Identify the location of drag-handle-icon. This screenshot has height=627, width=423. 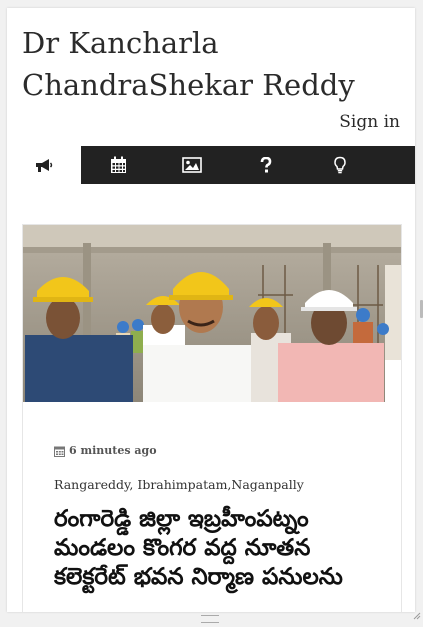
(210, 619).